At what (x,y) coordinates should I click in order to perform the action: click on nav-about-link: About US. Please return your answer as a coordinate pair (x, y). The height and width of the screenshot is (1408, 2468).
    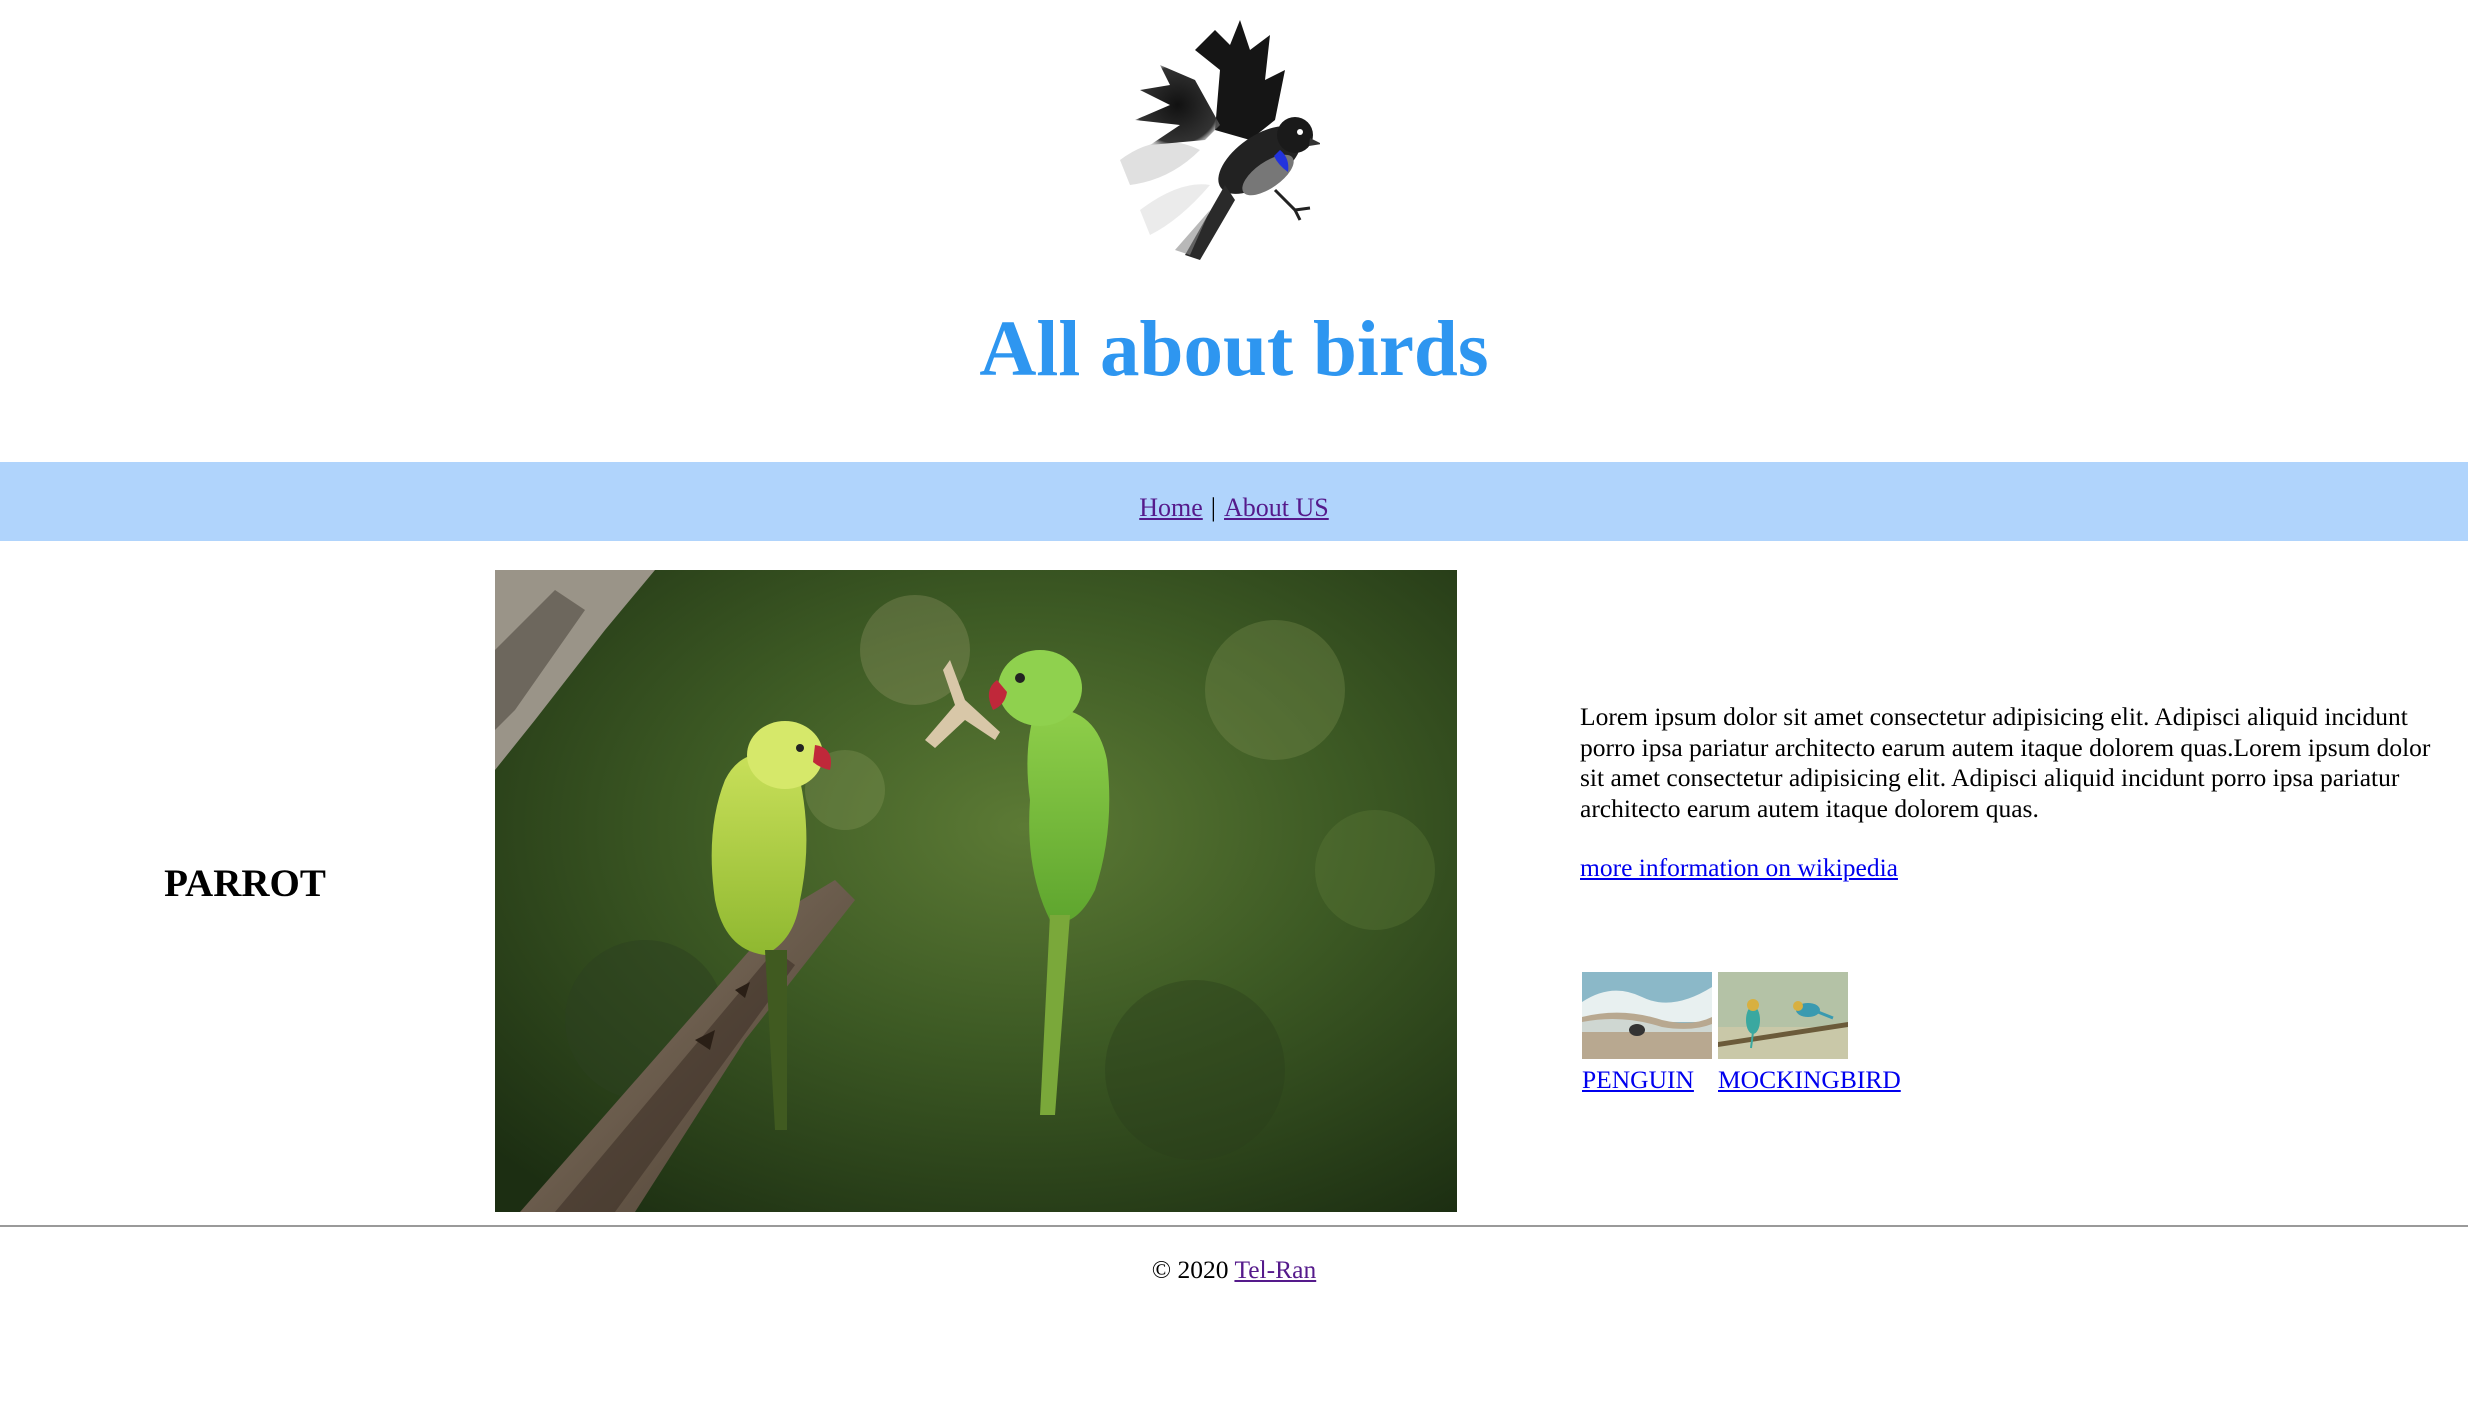
    Looking at the image, I should click on (1276, 508).